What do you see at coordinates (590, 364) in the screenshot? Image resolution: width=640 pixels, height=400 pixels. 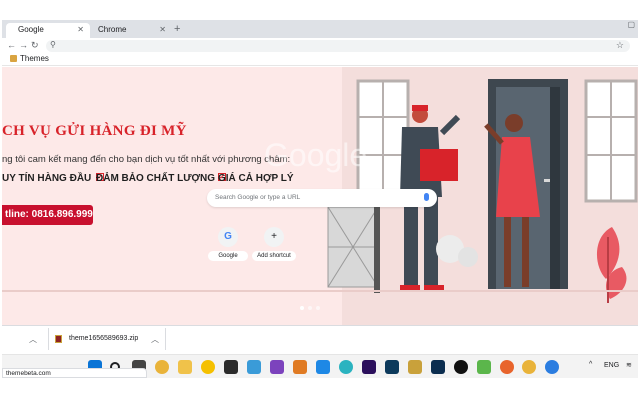 I see `tray-chevron-icon: ^` at bounding box center [590, 364].